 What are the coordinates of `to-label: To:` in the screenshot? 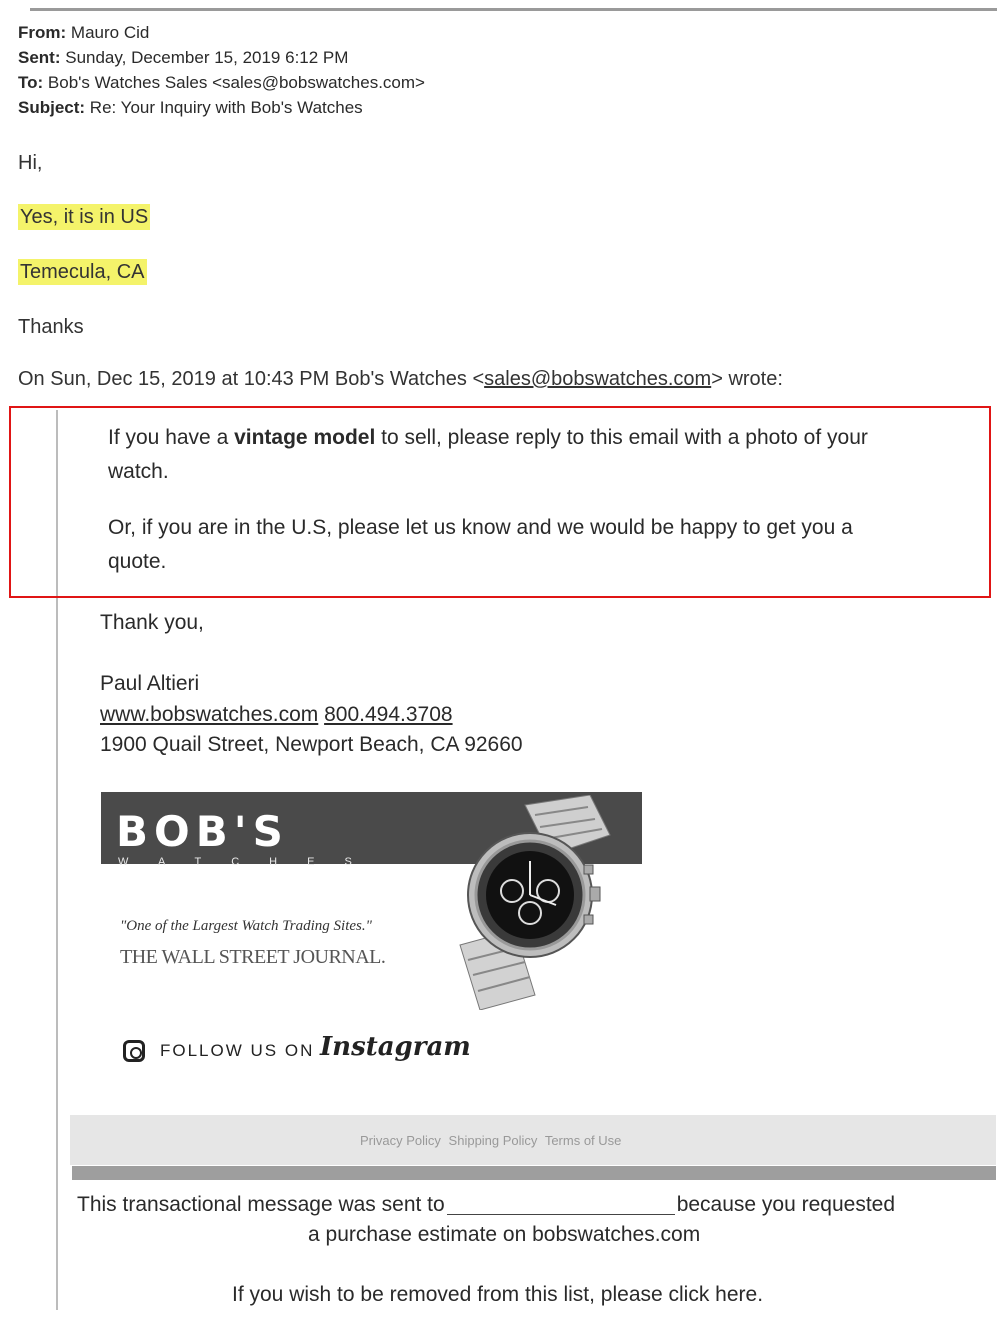 It's located at (31, 82).